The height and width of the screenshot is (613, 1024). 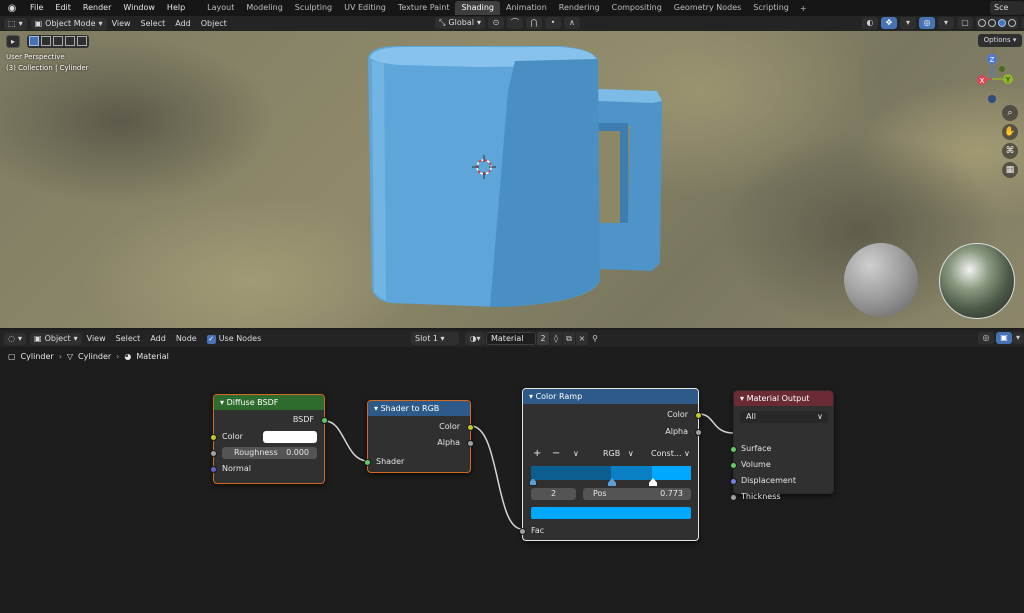 I want to click on pos-field: Pos 0.773, so click(x=637, y=494).